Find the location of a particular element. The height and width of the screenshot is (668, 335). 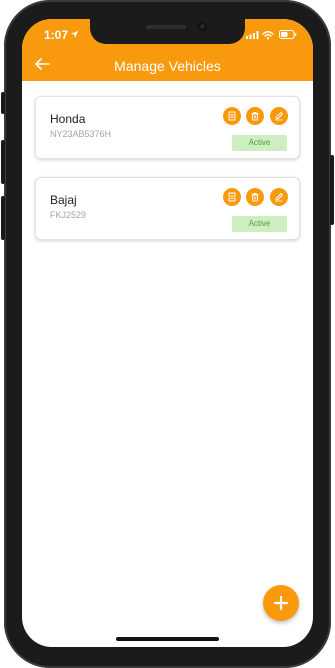

phone-side-button-volume-down is located at coordinates (3, 218).